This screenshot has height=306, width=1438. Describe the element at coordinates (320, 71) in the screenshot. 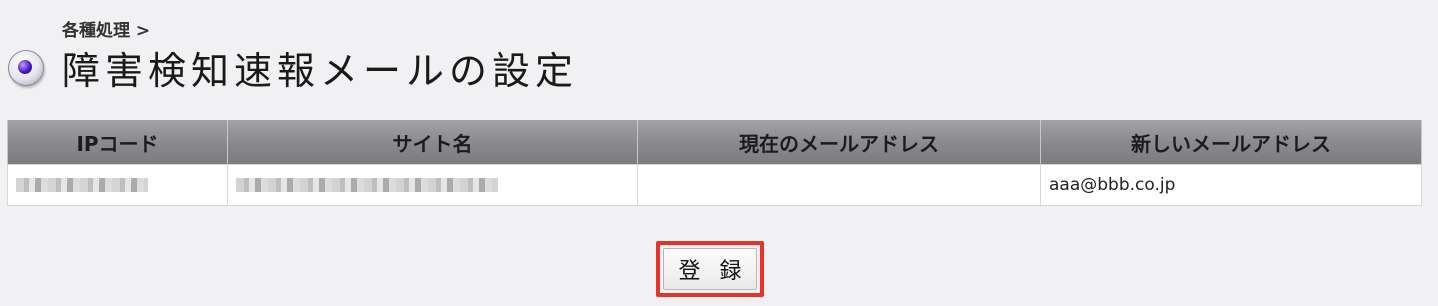

I see `page-title: 障害検知速報メールの設定` at that location.